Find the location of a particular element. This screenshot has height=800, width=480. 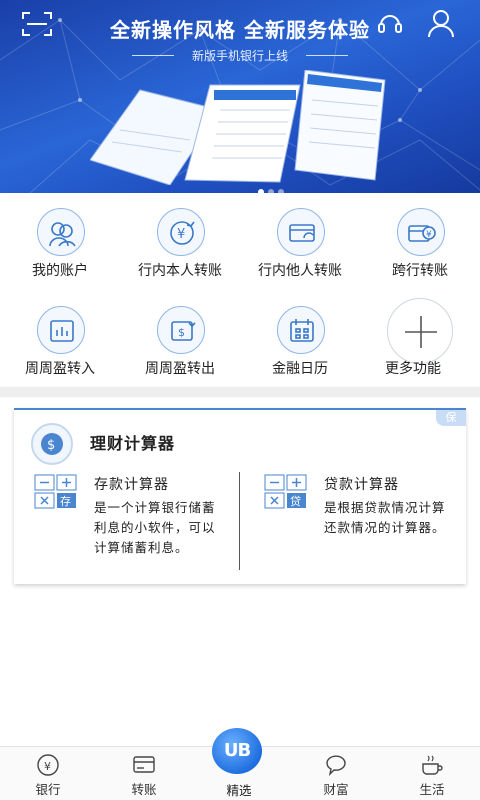

calculator-title: 理财计算器 is located at coordinates (133, 443).